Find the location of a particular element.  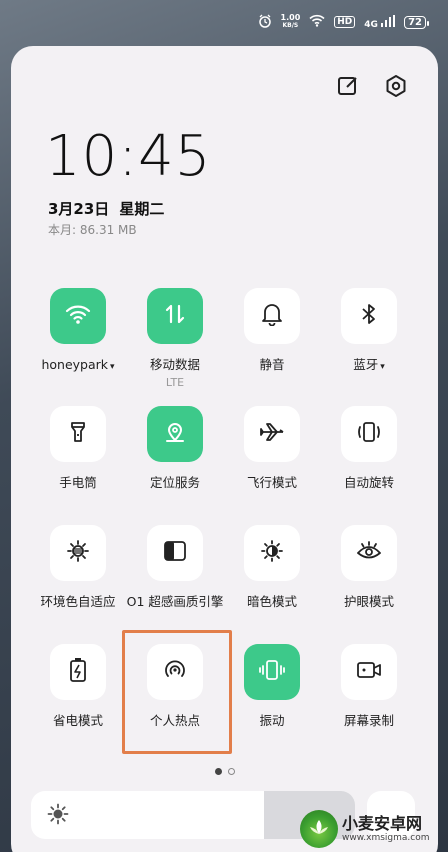

tile-flashlight: 手电筒 is located at coordinates (78, 449).